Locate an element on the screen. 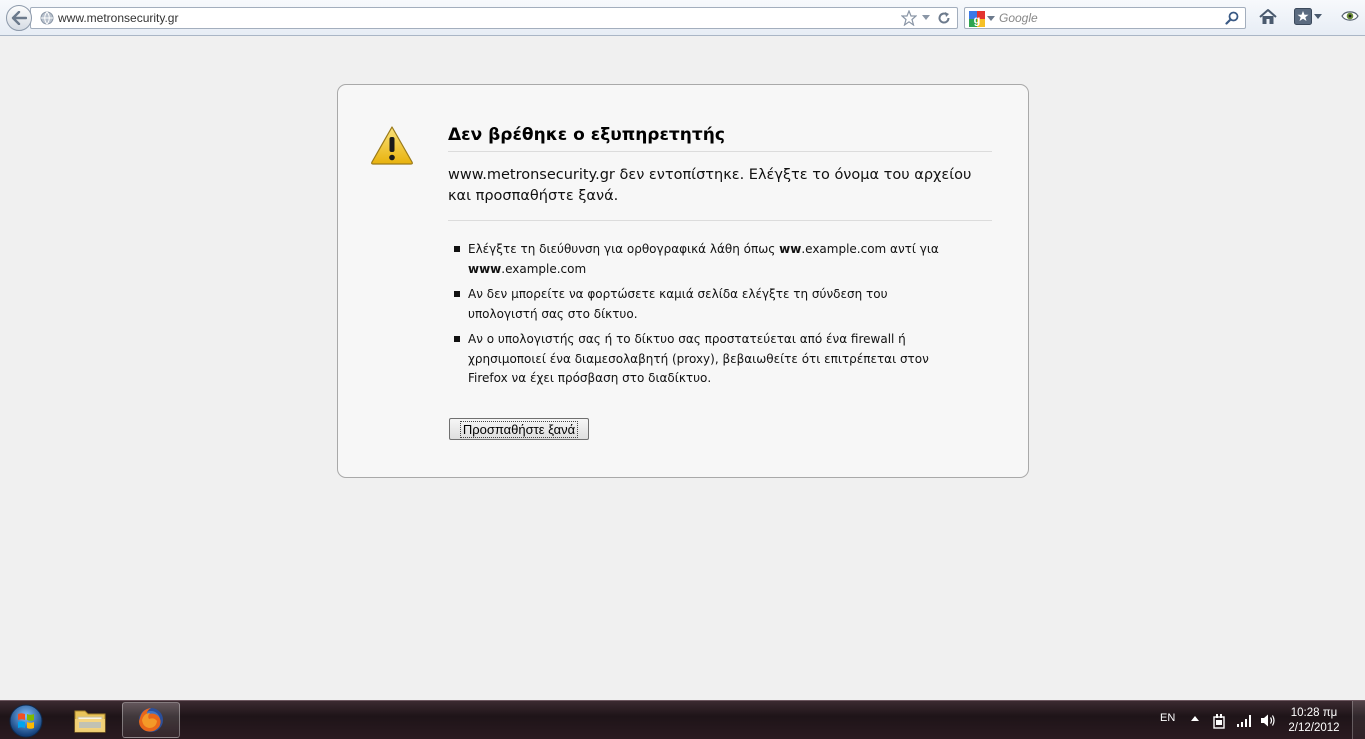  power-icon is located at coordinates (1219, 721).